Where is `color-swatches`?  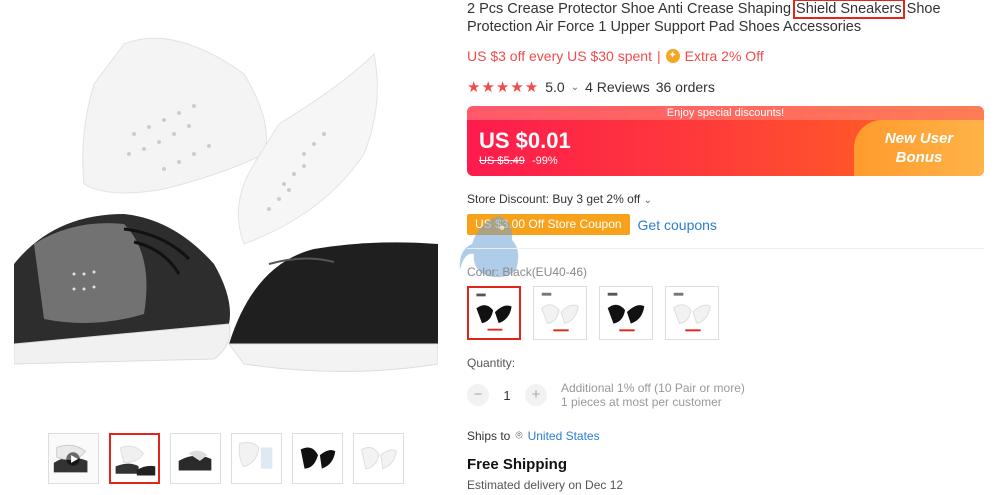 color-swatches is located at coordinates (593, 313).